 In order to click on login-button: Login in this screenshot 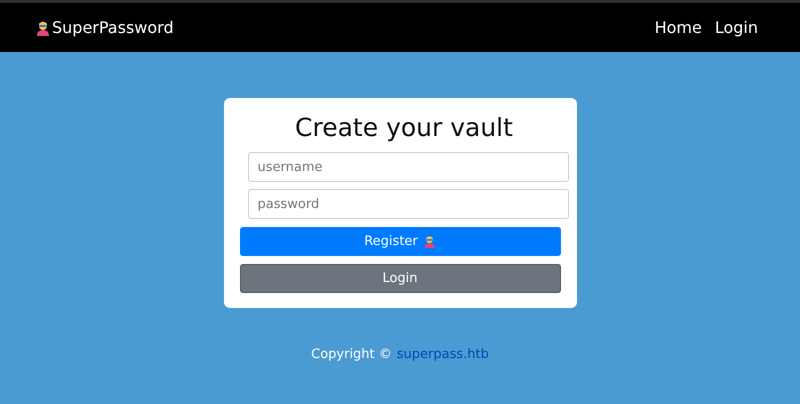, I will do `click(400, 278)`.